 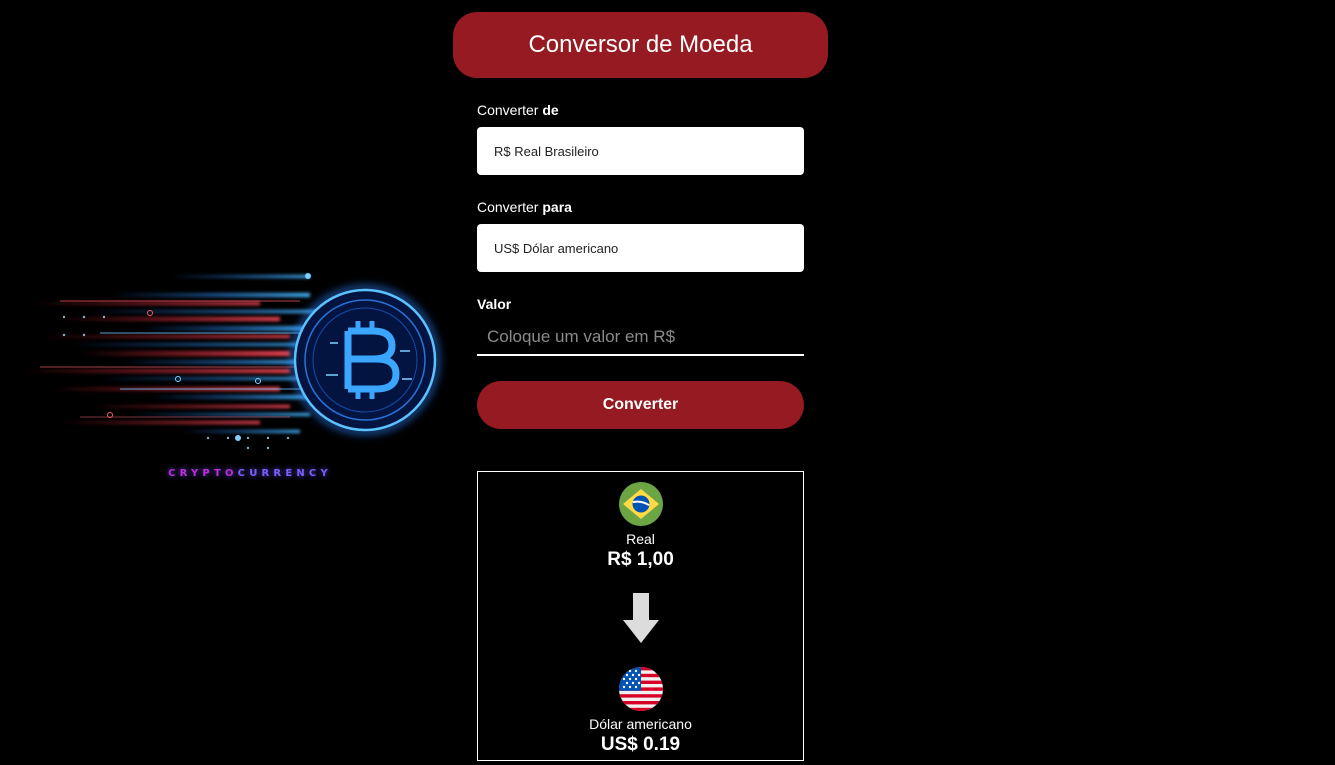 I want to click on from-currency-value: R$ 1,00, so click(x=640, y=559).